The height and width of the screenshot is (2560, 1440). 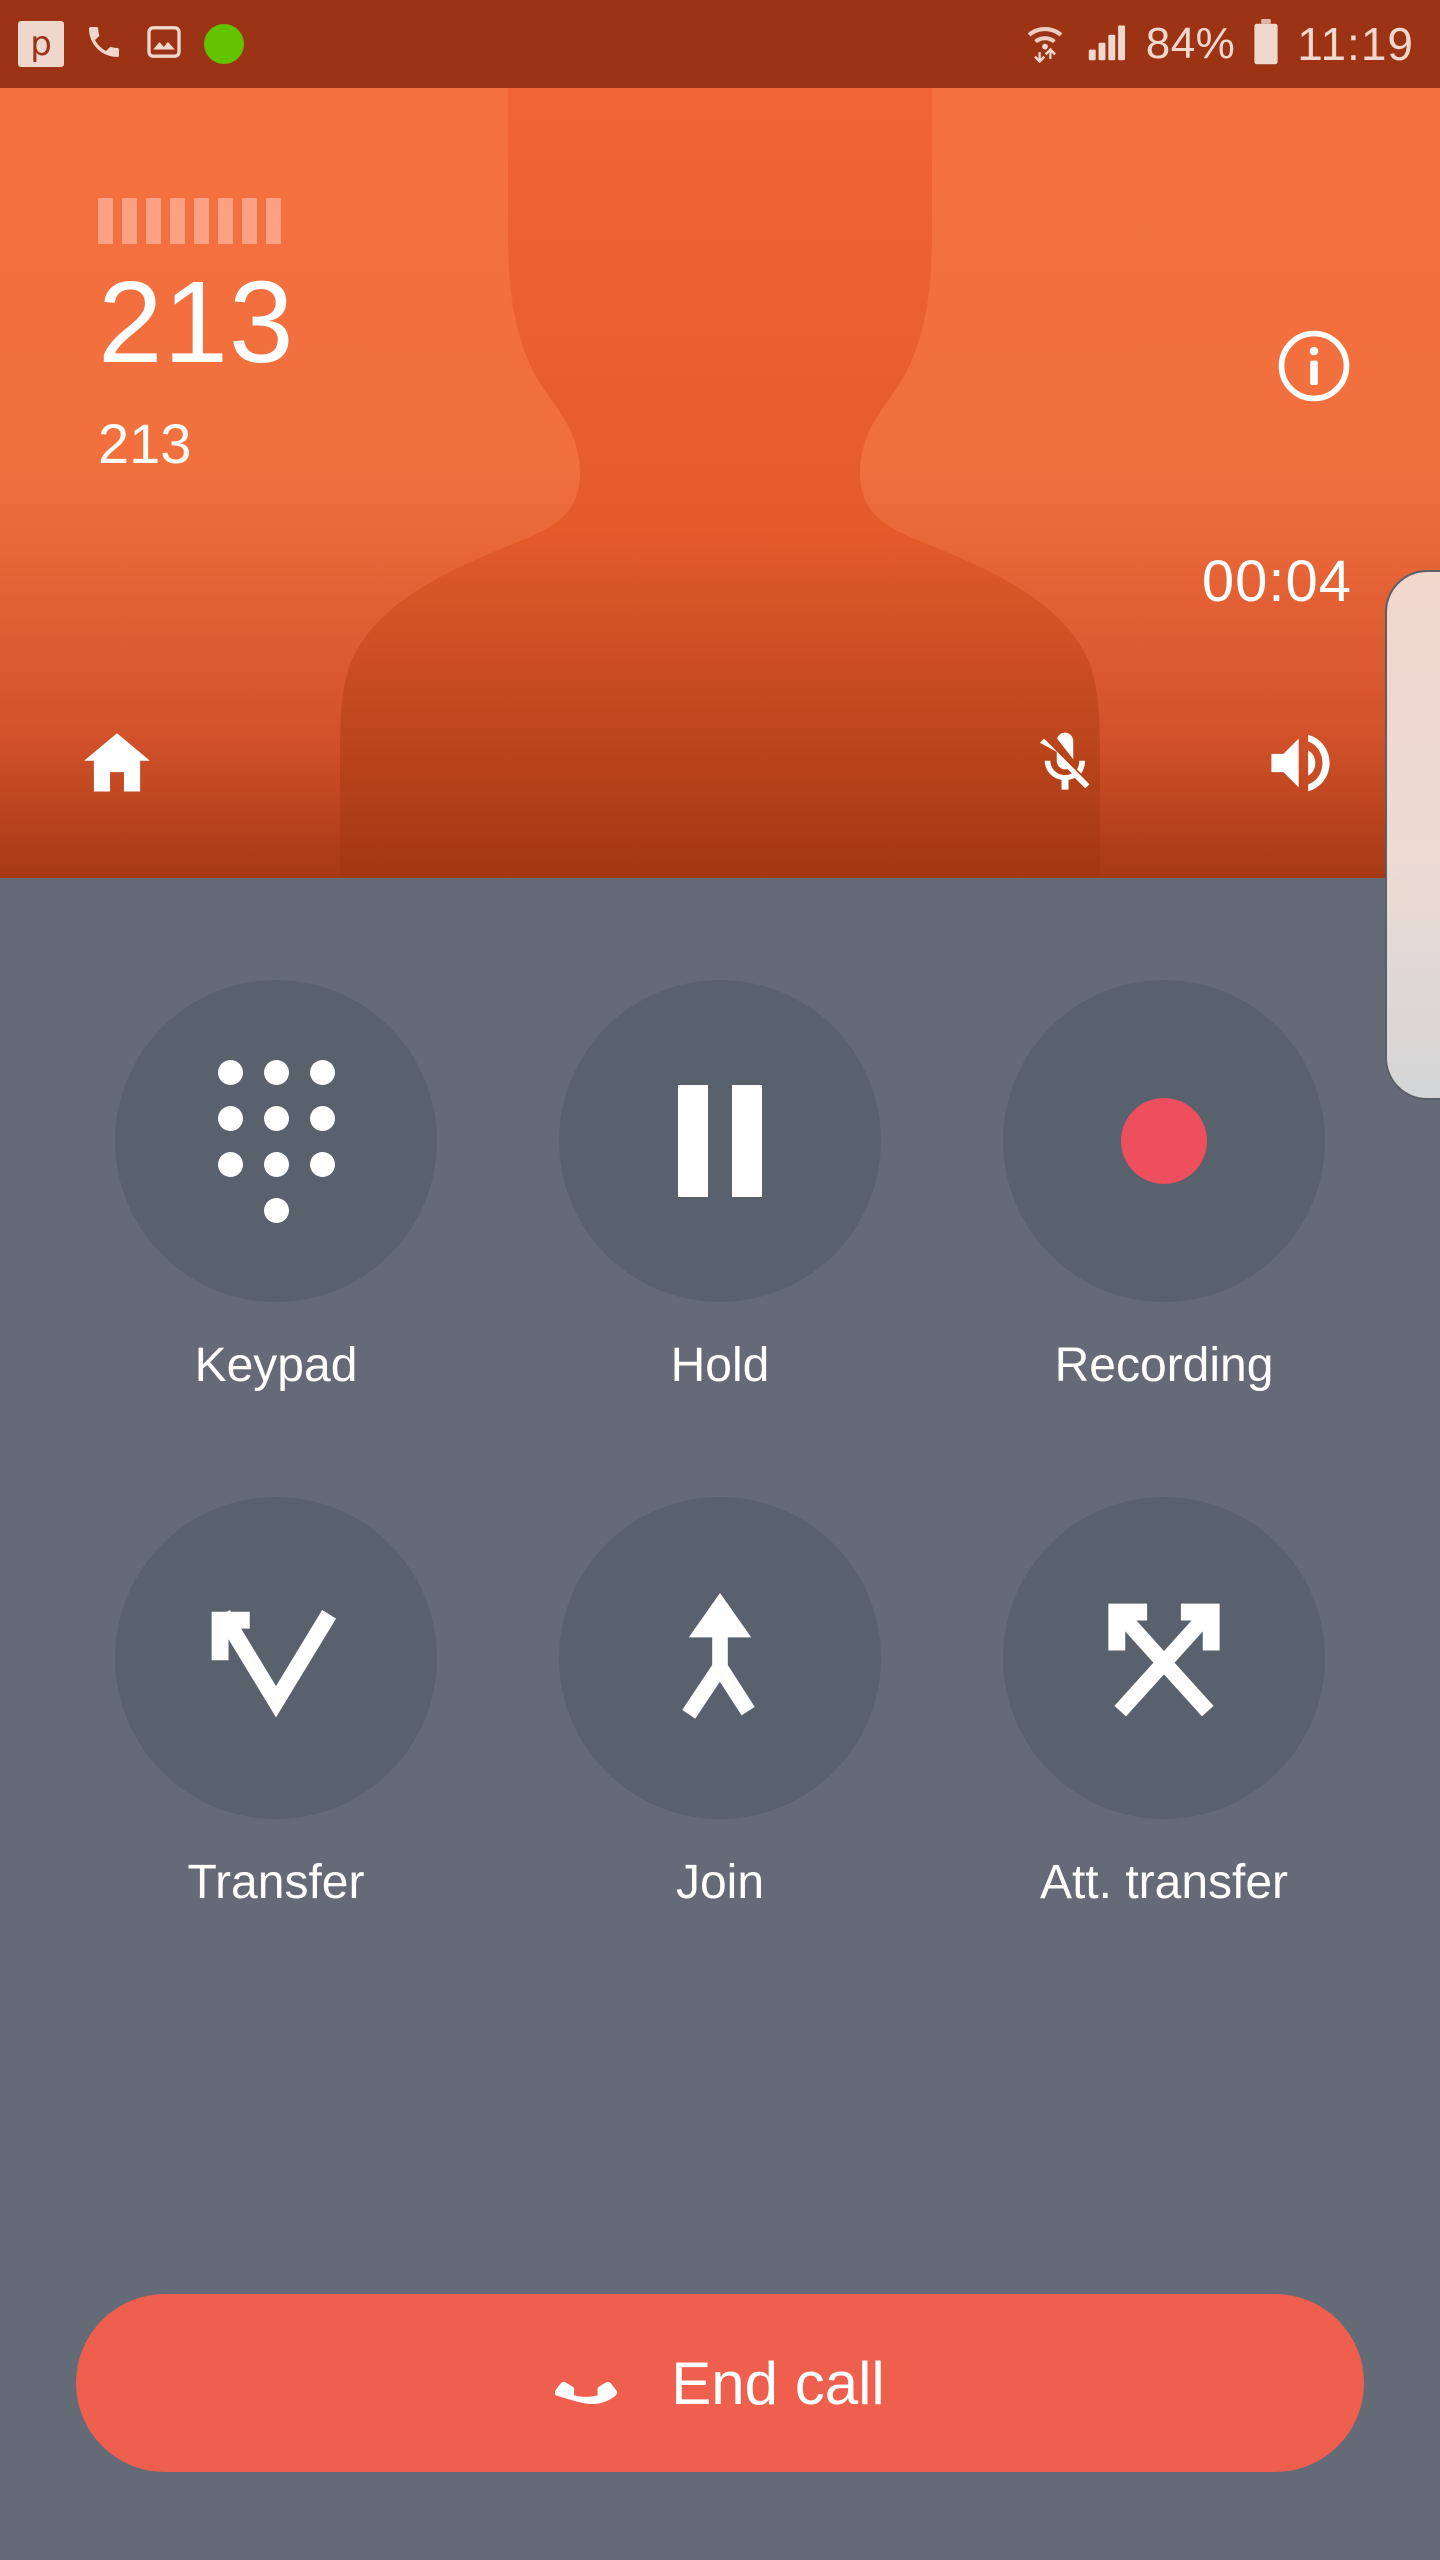 I want to click on call-end-icon, so click(x=586, y=2392).